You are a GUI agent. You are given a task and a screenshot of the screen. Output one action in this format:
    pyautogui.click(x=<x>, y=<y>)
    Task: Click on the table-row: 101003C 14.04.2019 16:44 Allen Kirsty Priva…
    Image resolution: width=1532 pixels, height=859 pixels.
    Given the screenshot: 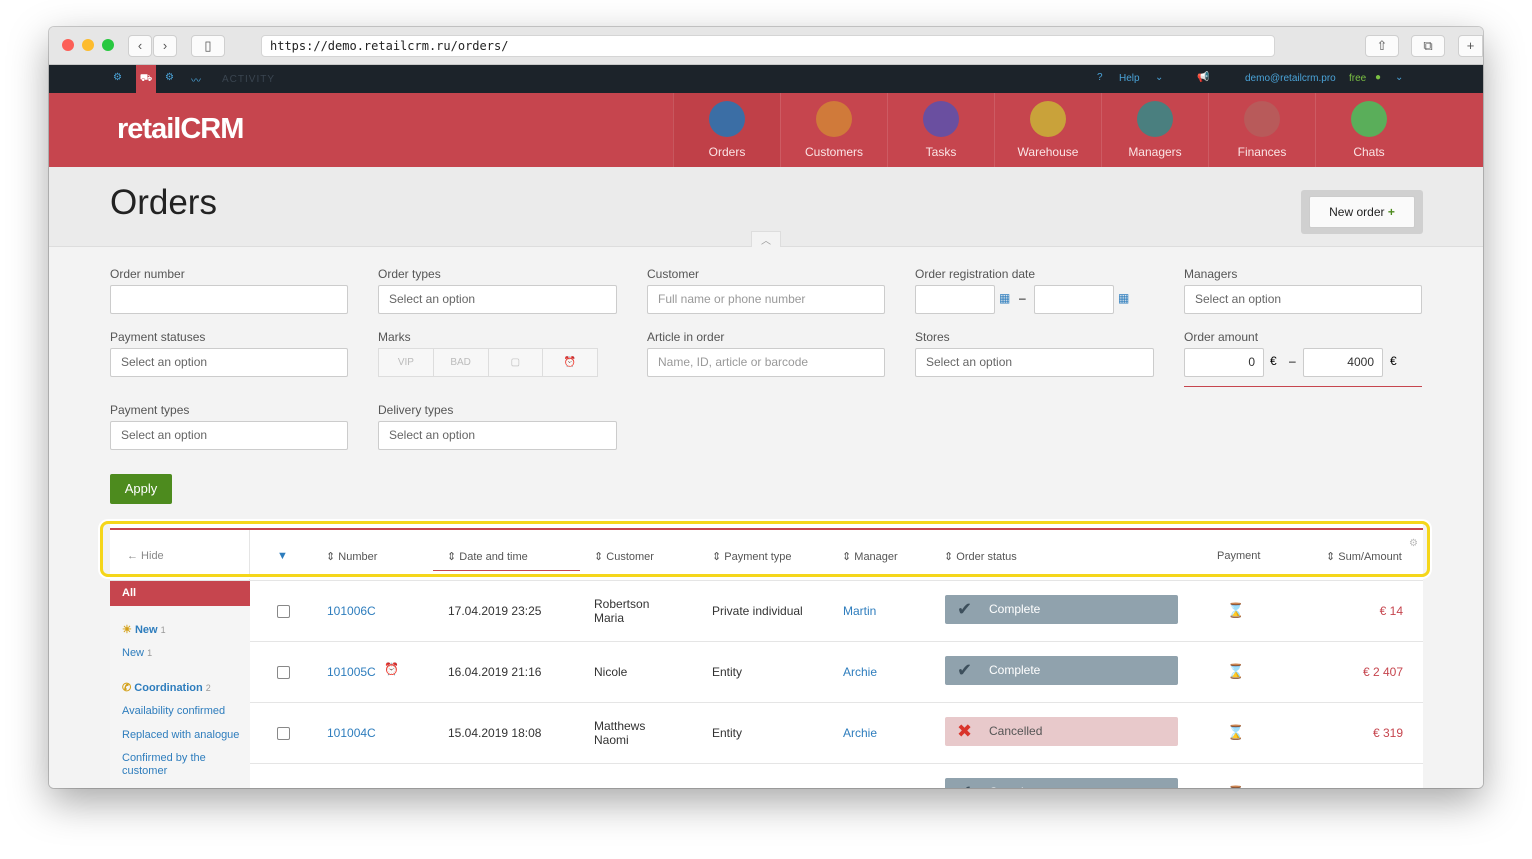 What is the action you would take?
    pyautogui.click(x=836, y=776)
    